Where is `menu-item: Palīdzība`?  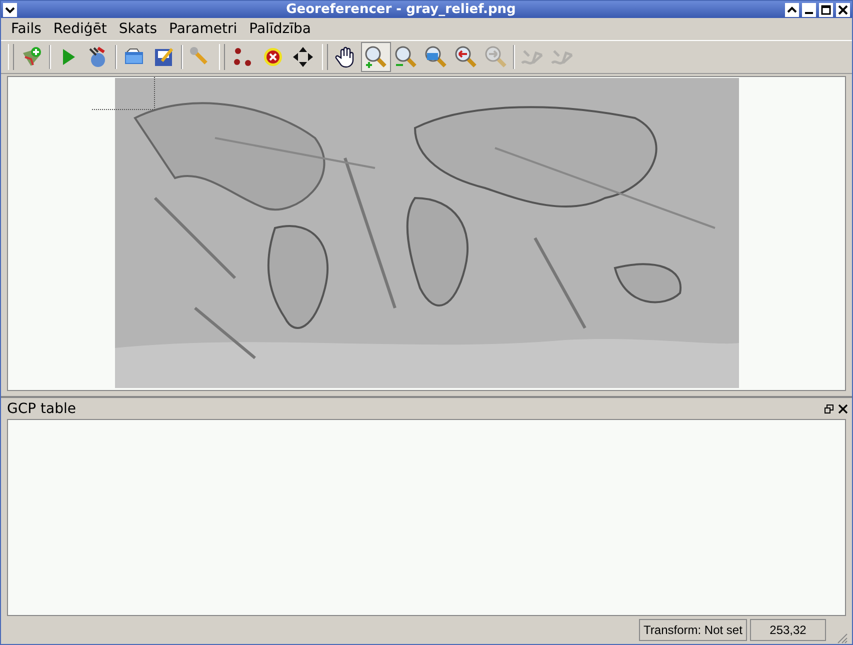
menu-item: Palīdzība is located at coordinates (280, 29).